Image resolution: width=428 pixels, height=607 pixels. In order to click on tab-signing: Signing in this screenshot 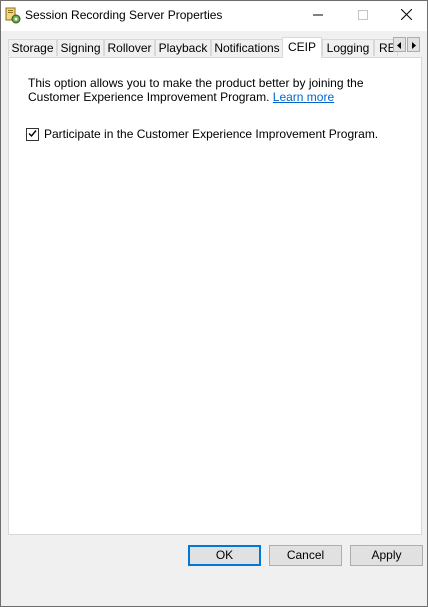, I will do `click(80, 47)`.